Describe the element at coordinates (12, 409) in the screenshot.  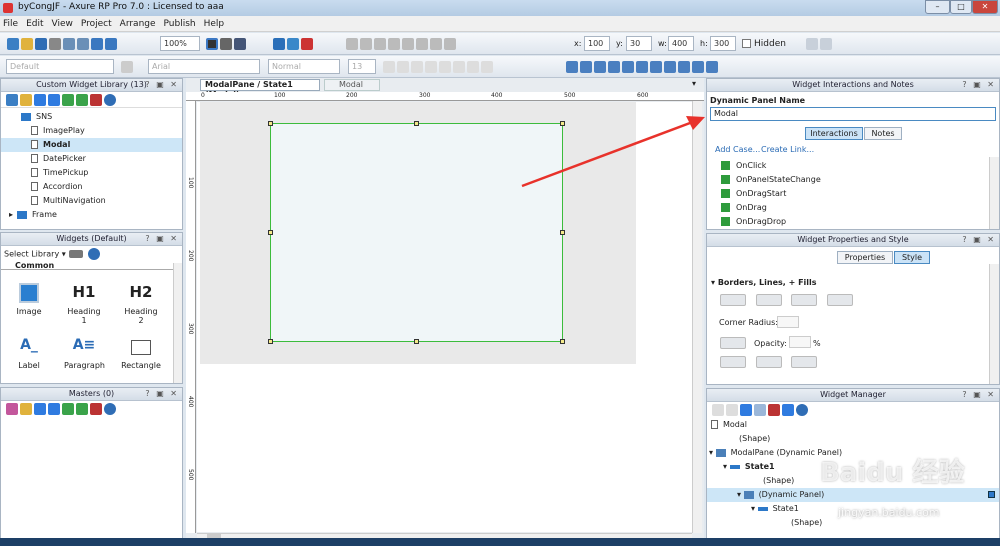
I see `add-master-icon` at that location.